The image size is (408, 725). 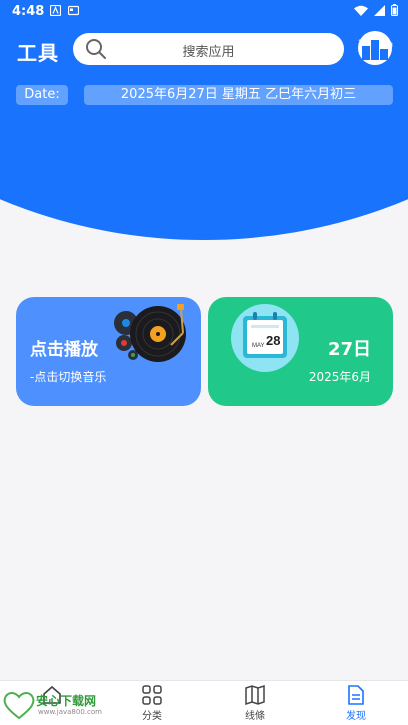 What do you see at coordinates (265, 338) in the screenshot?
I see `calendar-icon: MAY 28` at bounding box center [265, 338].